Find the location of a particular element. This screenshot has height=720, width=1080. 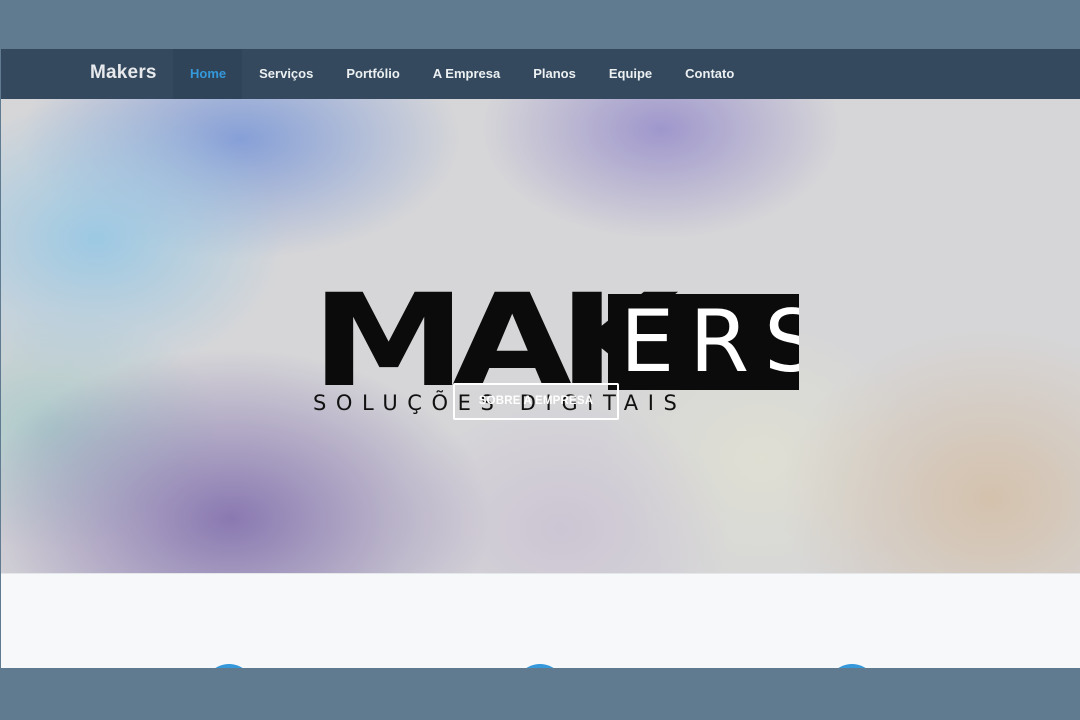

nav-item-home: Home is located at coordinates (208, 74).